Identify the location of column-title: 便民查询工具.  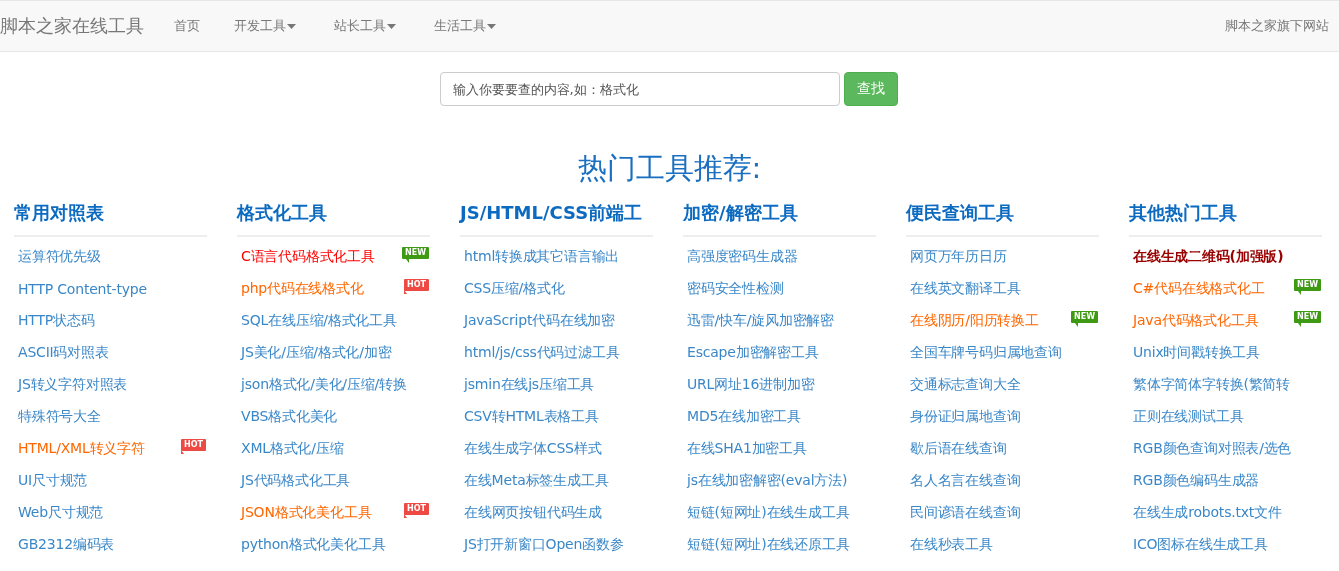
(1002, 219).